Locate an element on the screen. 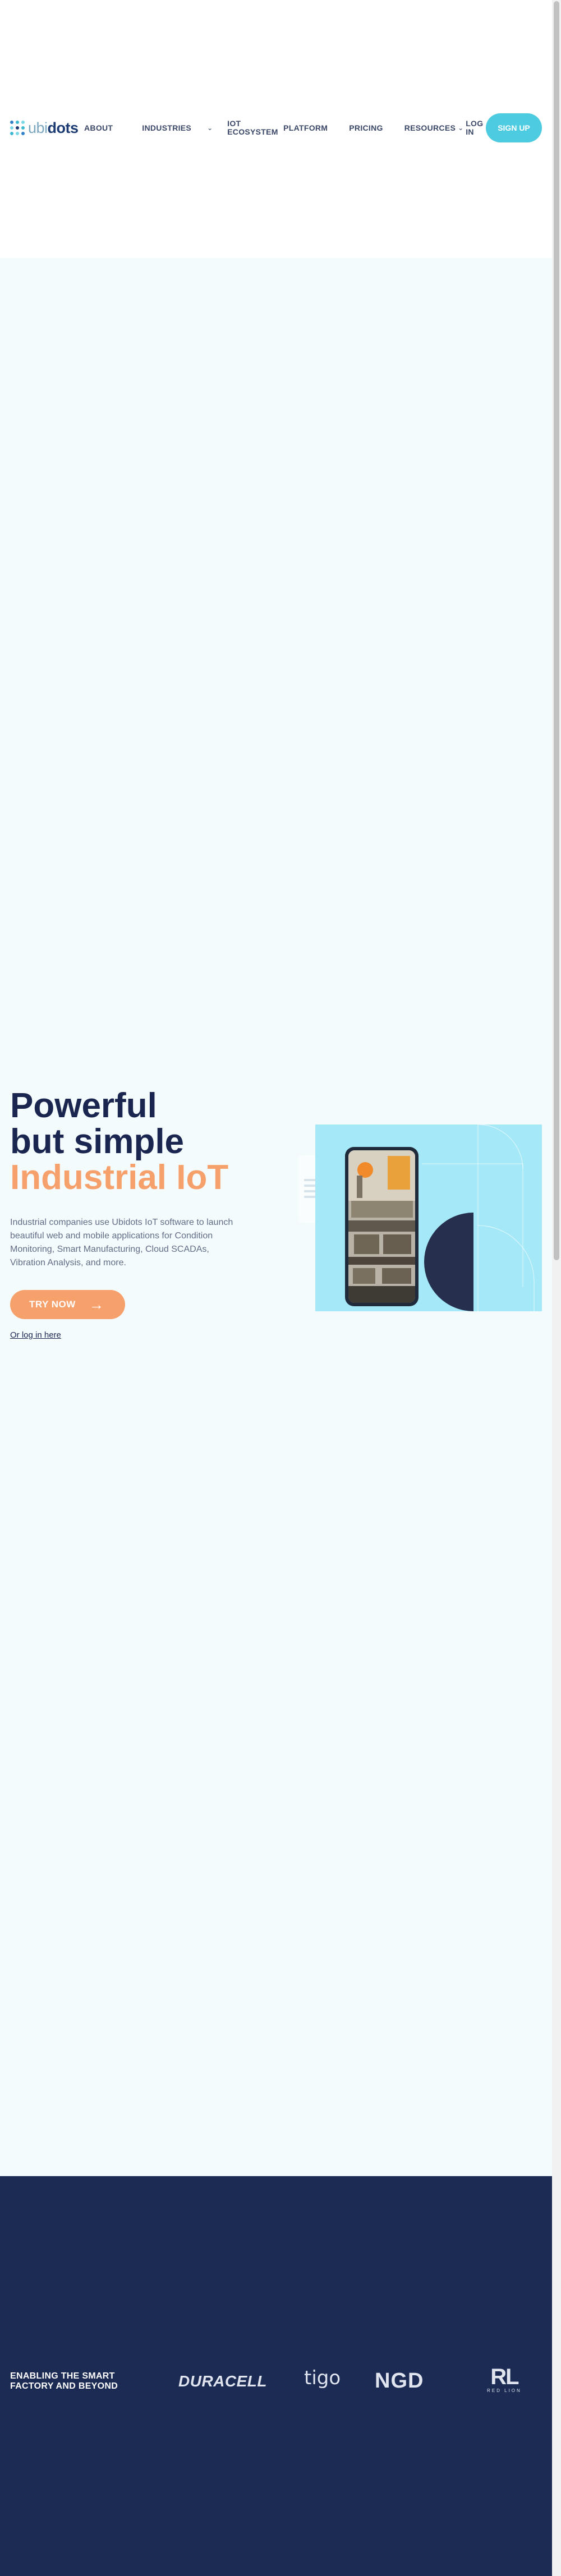  logo-wordmark: ubidots is located at coordinates (53, 128).